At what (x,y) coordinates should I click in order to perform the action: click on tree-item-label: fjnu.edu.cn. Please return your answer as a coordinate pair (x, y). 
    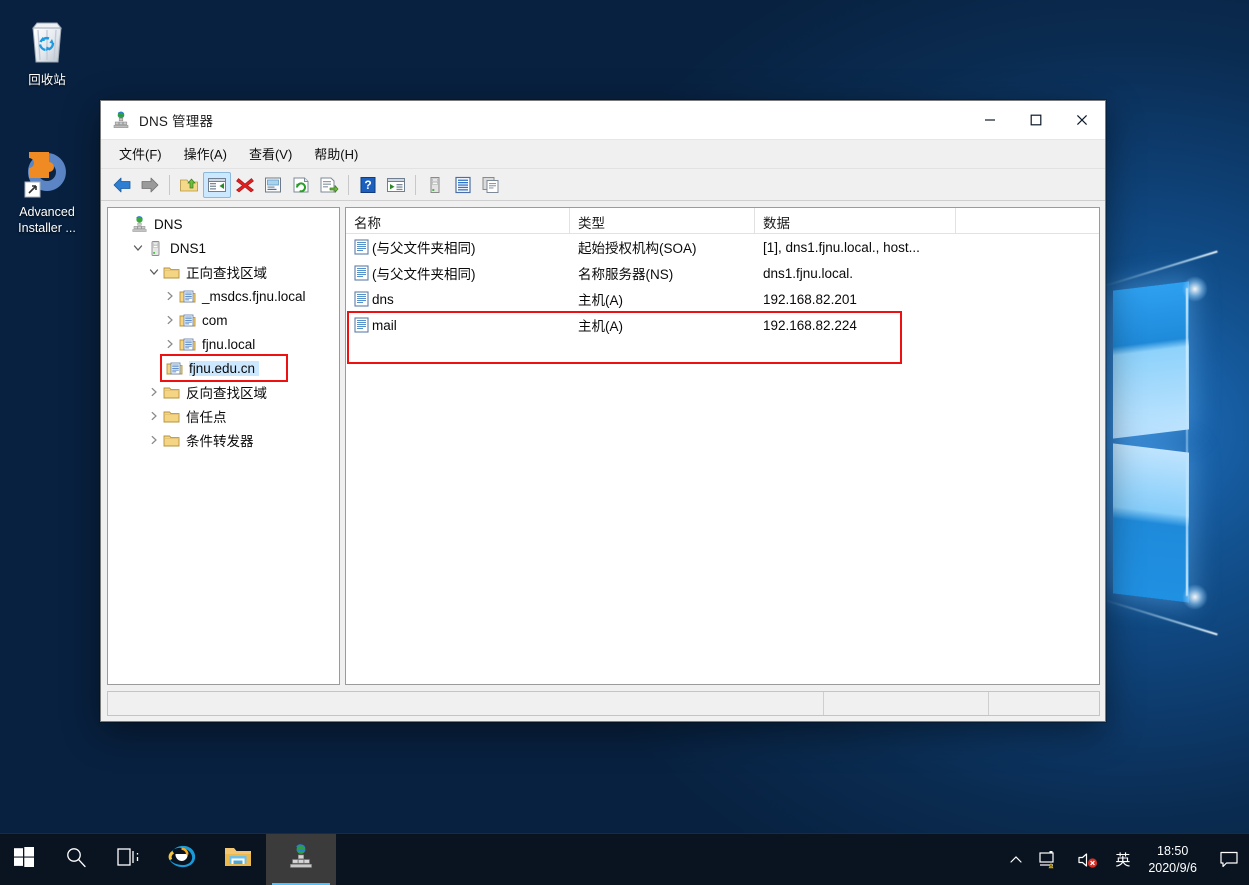
    Looking at the image, I should click on (222, 368).